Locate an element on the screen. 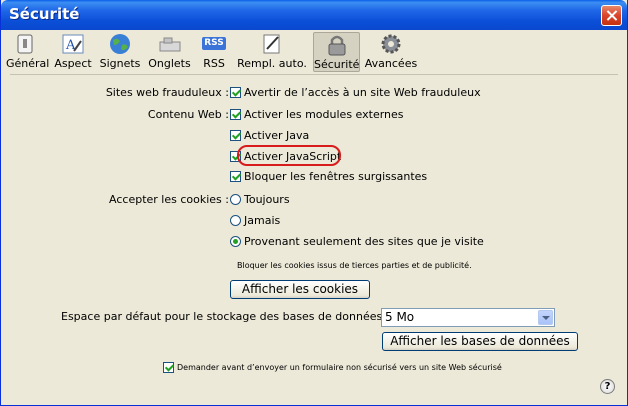  tab-advanced-label: Avancées is located at coordinates (391, 63).